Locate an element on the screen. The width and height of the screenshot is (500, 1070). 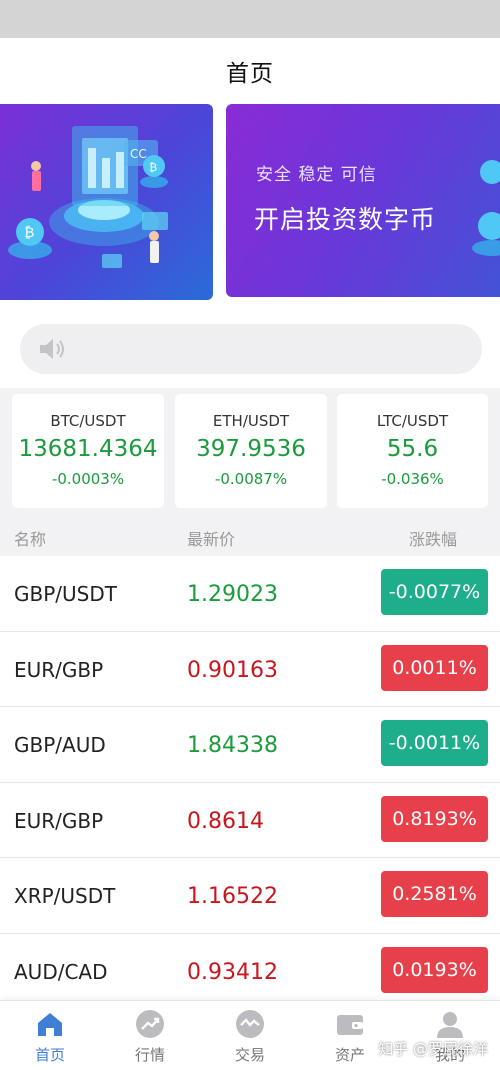
ticker-card-eth: ETH/USDT 397.9536 -0.0087% is located at coordinates (251, 451).